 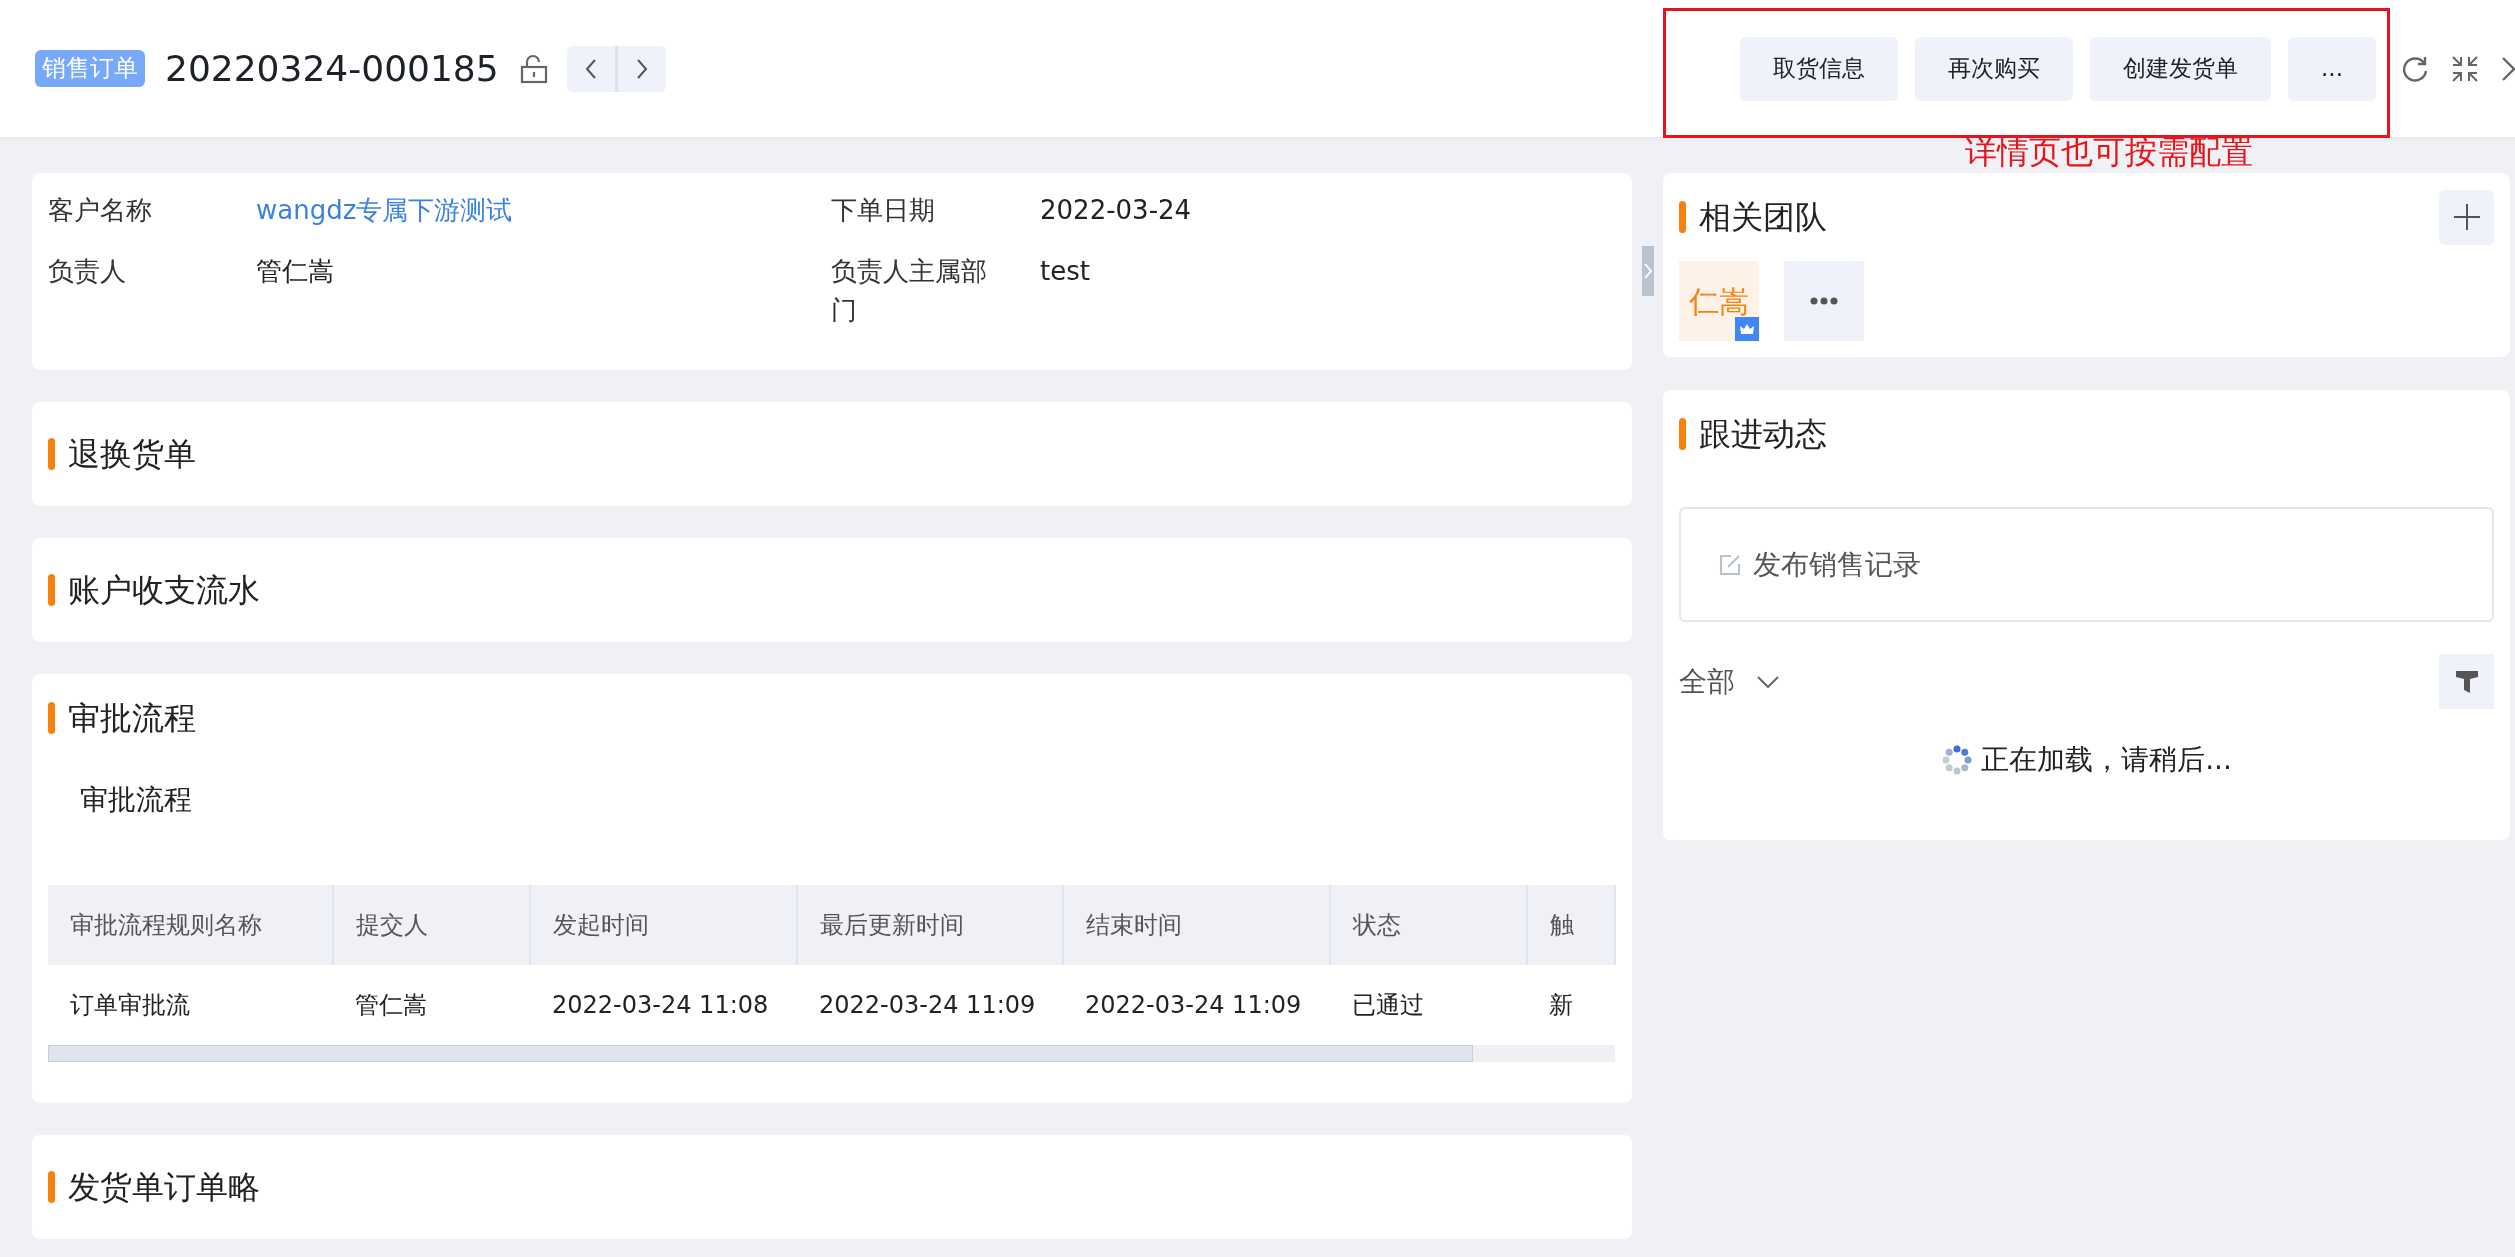 What do you see at coordinates (2508, 68) in the screenshot?
I see `close-icon` at bounding box center [2508, 68].